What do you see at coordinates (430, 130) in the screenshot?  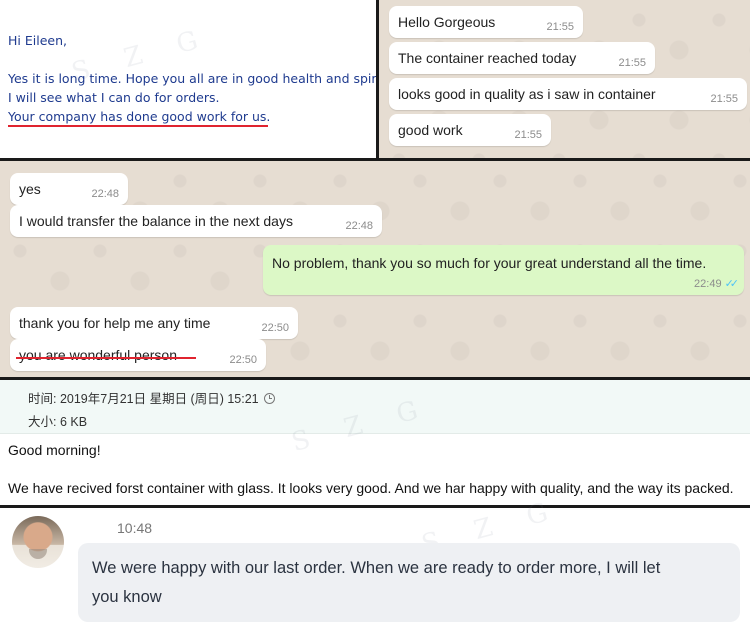 I see `message-text: good work` at bounding box center [430, 130].